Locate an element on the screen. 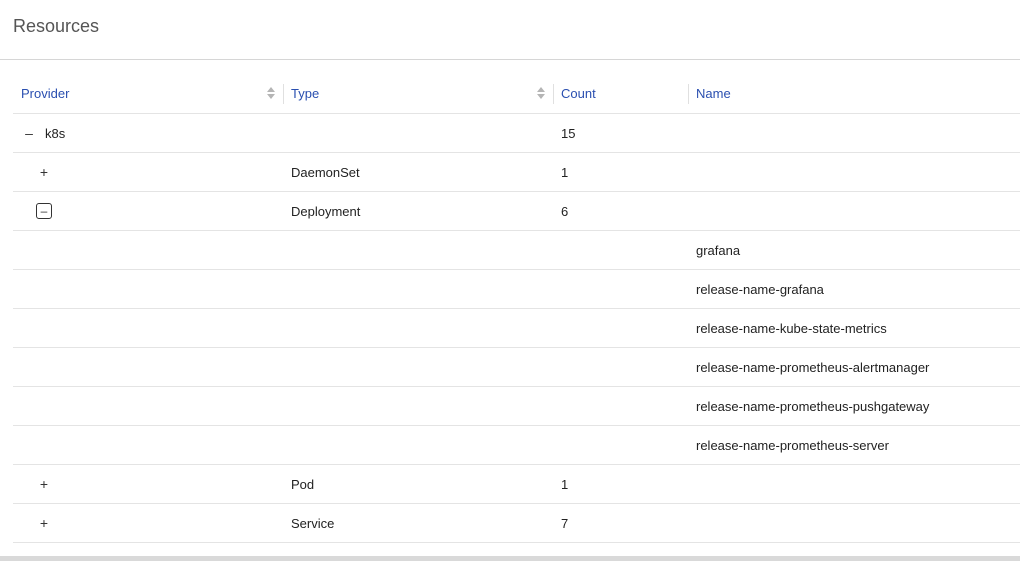 This screenshot has height=561, width=1020. type-cell: DaemonSet is located at coordinates (325, 172).